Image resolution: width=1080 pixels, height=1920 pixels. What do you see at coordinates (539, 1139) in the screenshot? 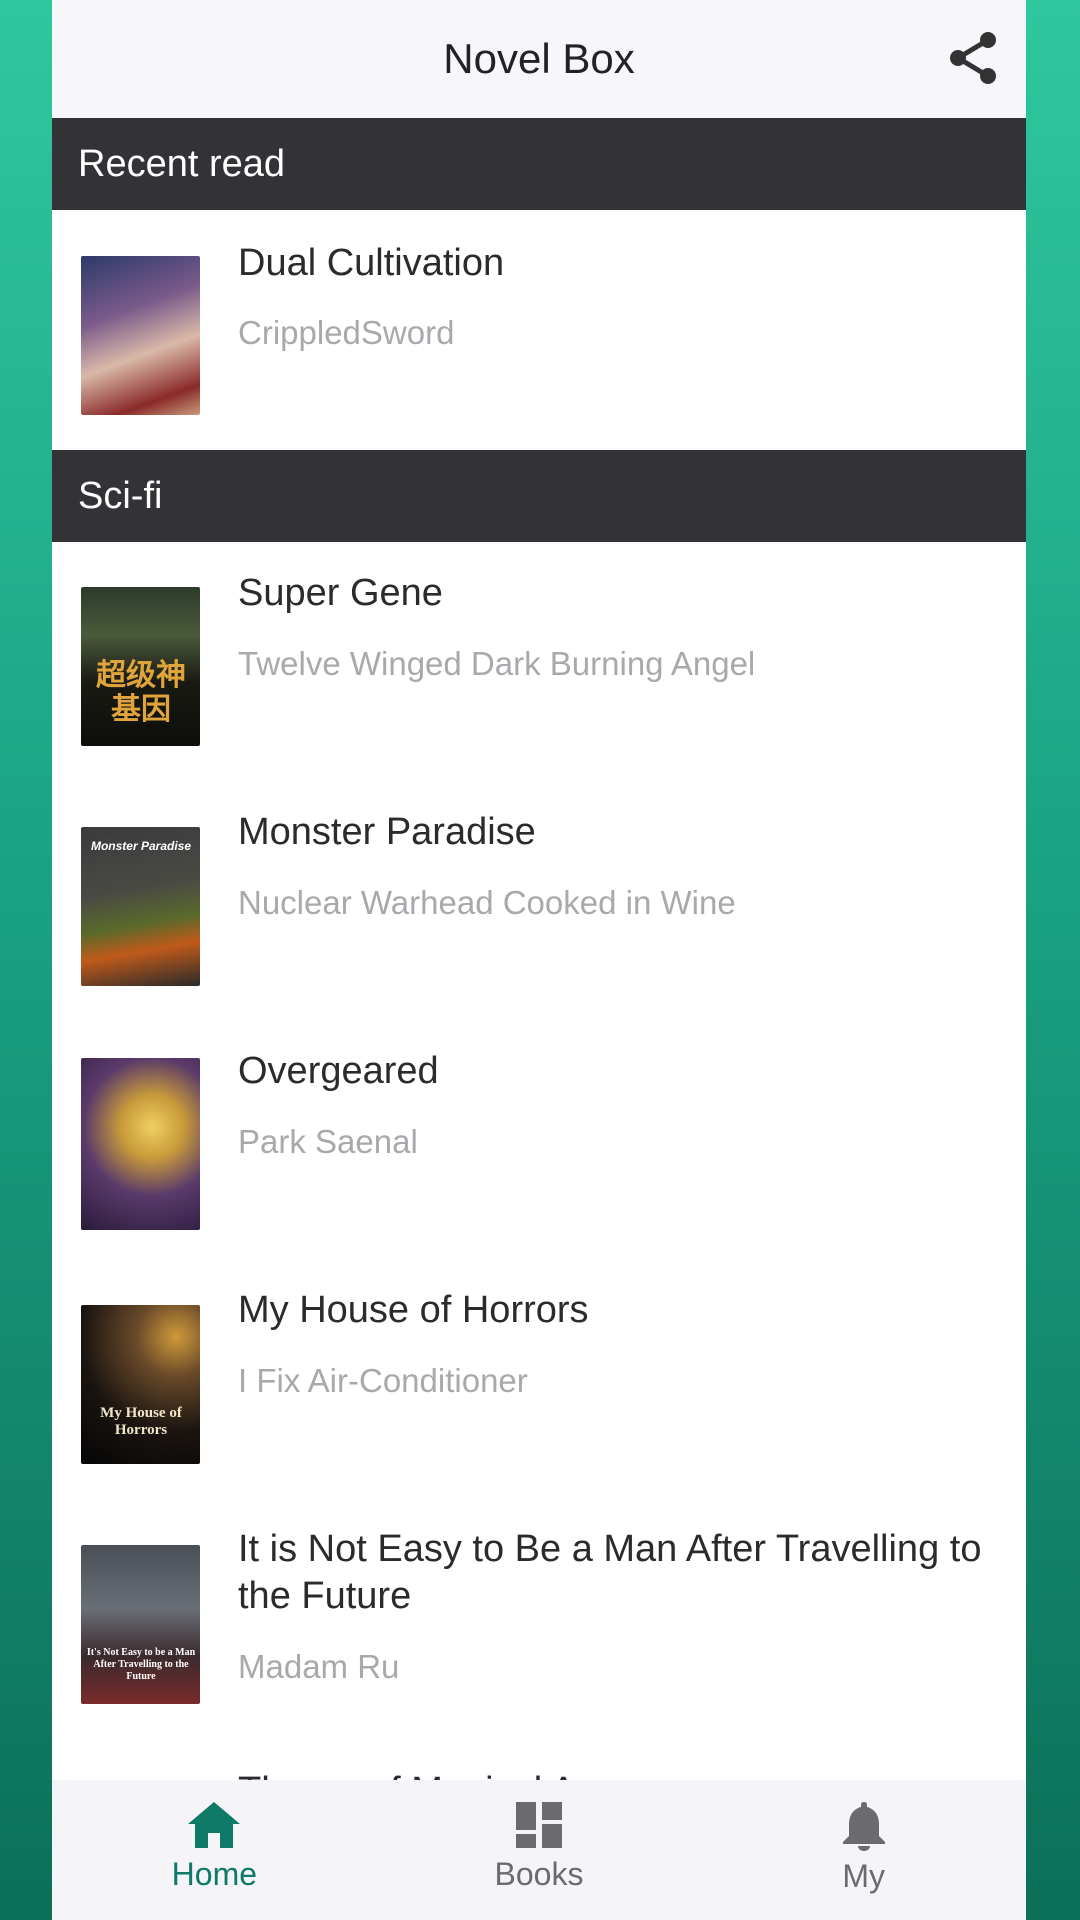
I see `list-item: Overgeared Park Saenal` at bounding box center [539, 1139].